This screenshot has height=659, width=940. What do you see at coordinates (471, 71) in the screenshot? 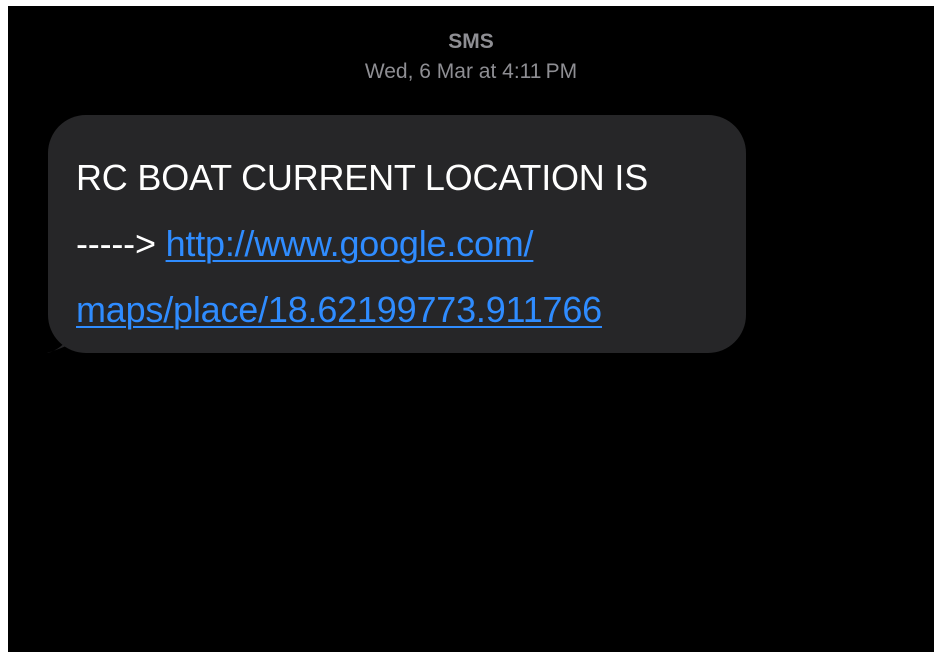
I see `message-timestamp: Wed, 6 Mar at 4:11 PM` at bounding box center [471, 71].